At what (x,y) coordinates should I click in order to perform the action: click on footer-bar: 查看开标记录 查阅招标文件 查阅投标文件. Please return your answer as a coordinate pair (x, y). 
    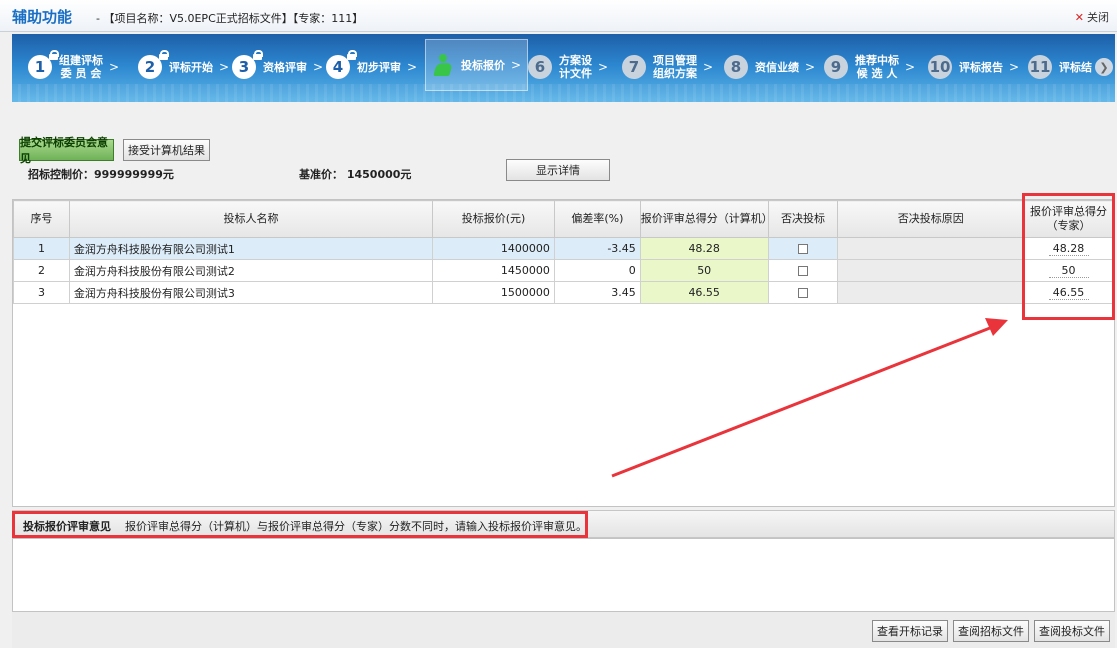
    Looking at the image, I should click on (563, 630).